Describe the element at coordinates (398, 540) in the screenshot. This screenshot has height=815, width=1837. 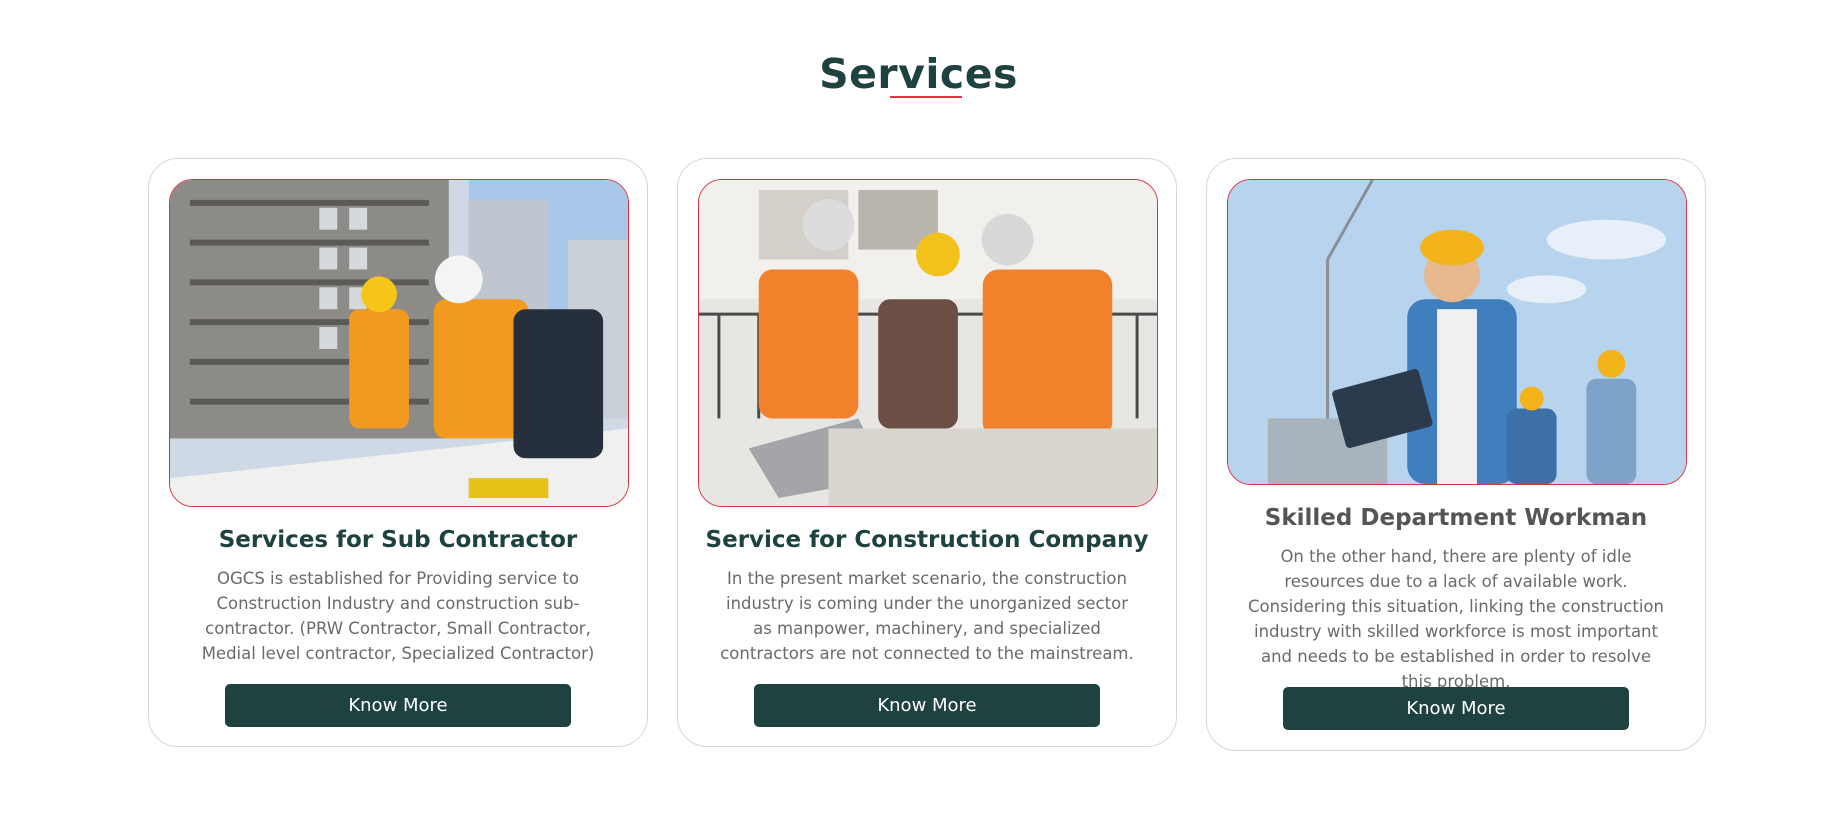
I see `card-title: Services for Sub Contractor` at that location.